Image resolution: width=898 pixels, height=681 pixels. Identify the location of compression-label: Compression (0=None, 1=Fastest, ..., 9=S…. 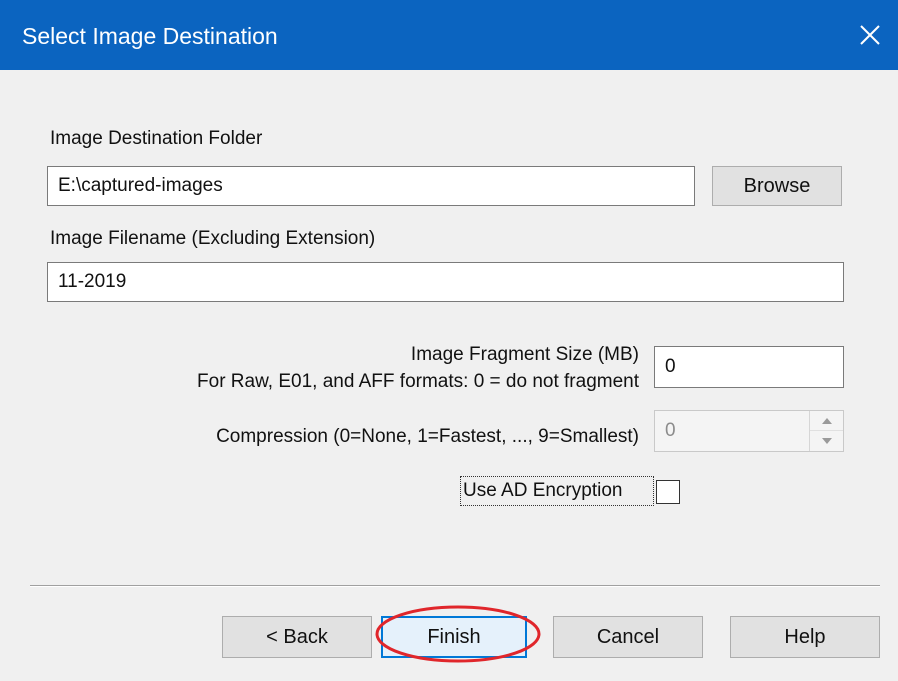
(427, 436).